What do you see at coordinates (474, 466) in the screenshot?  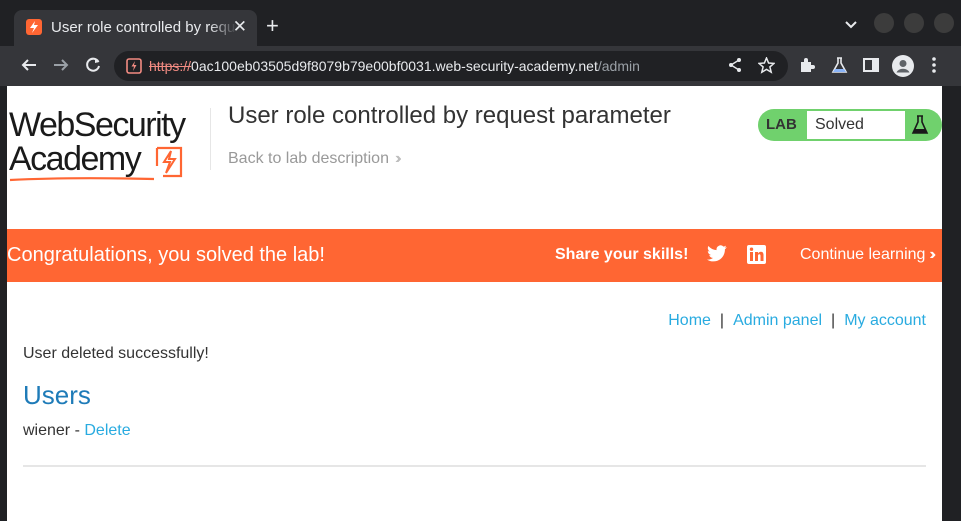 I see `section-divider` at bounding box center [474, 466].